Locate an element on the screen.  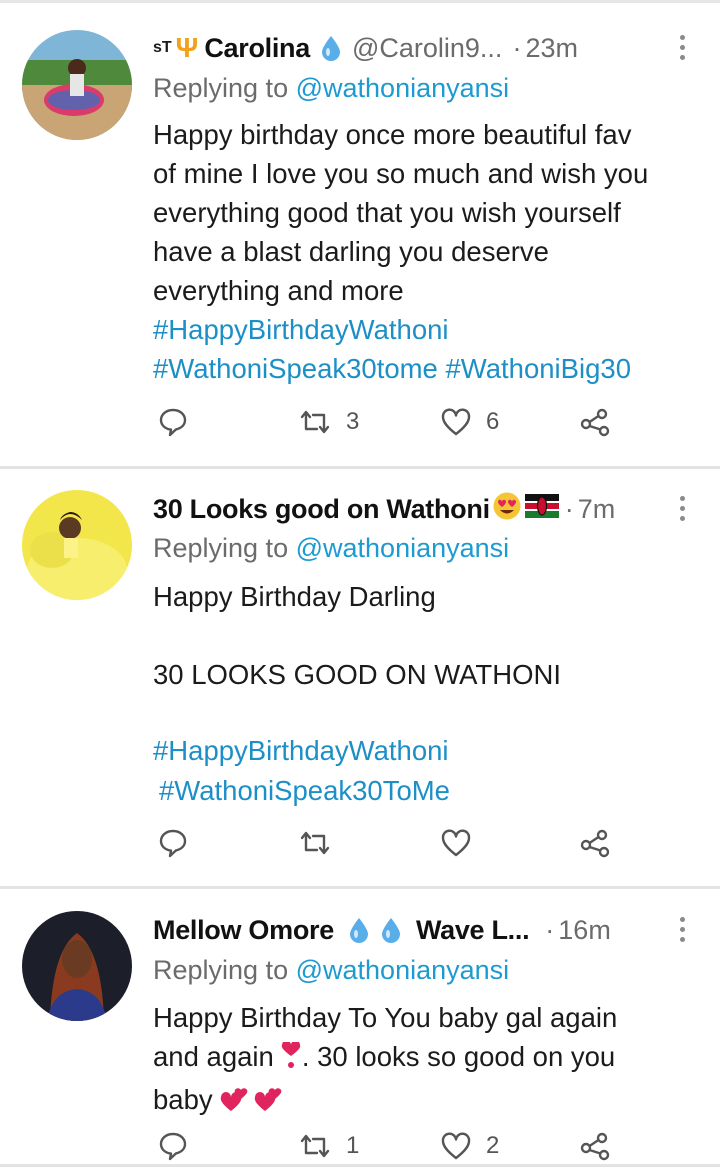
tweet-header: Mellow Omore Wave L... · 16m is located at coordinates (382, 930).